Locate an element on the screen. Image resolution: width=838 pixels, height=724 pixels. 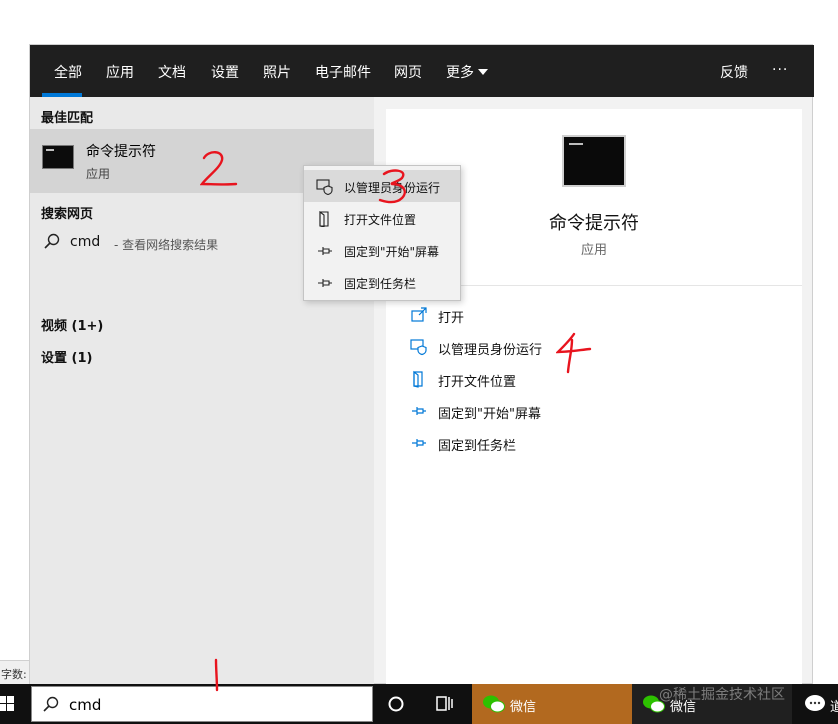
tab-email: 电子邮件 is located at coordinates (343, 72).